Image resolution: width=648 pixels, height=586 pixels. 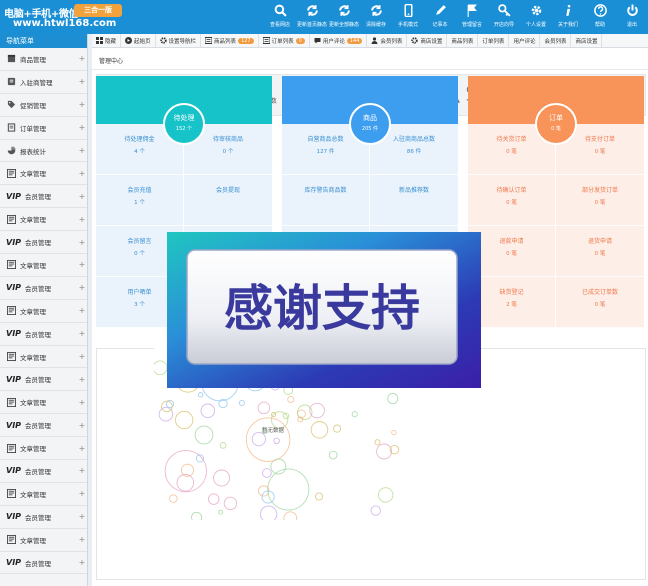 What do you see at coordinates (284, 40) in the screenshot?
I see `tab-4: 订单列表 0` at bounding box center [284, 40].